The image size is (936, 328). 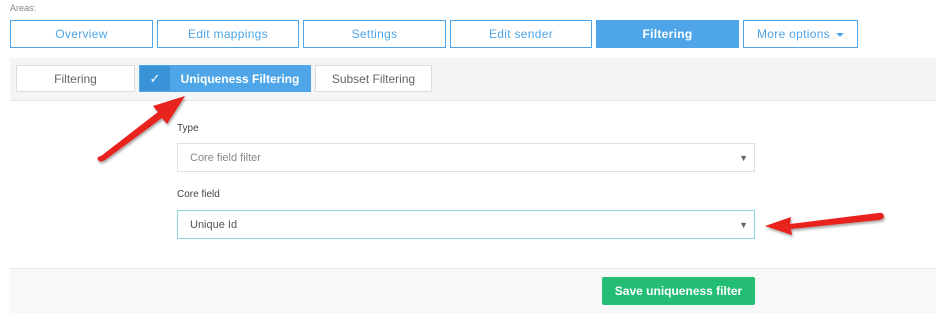 I want to click on subtab-uniqueness-filtering: ✓ Uniqueness Filtering, so click(x=225, y=78).